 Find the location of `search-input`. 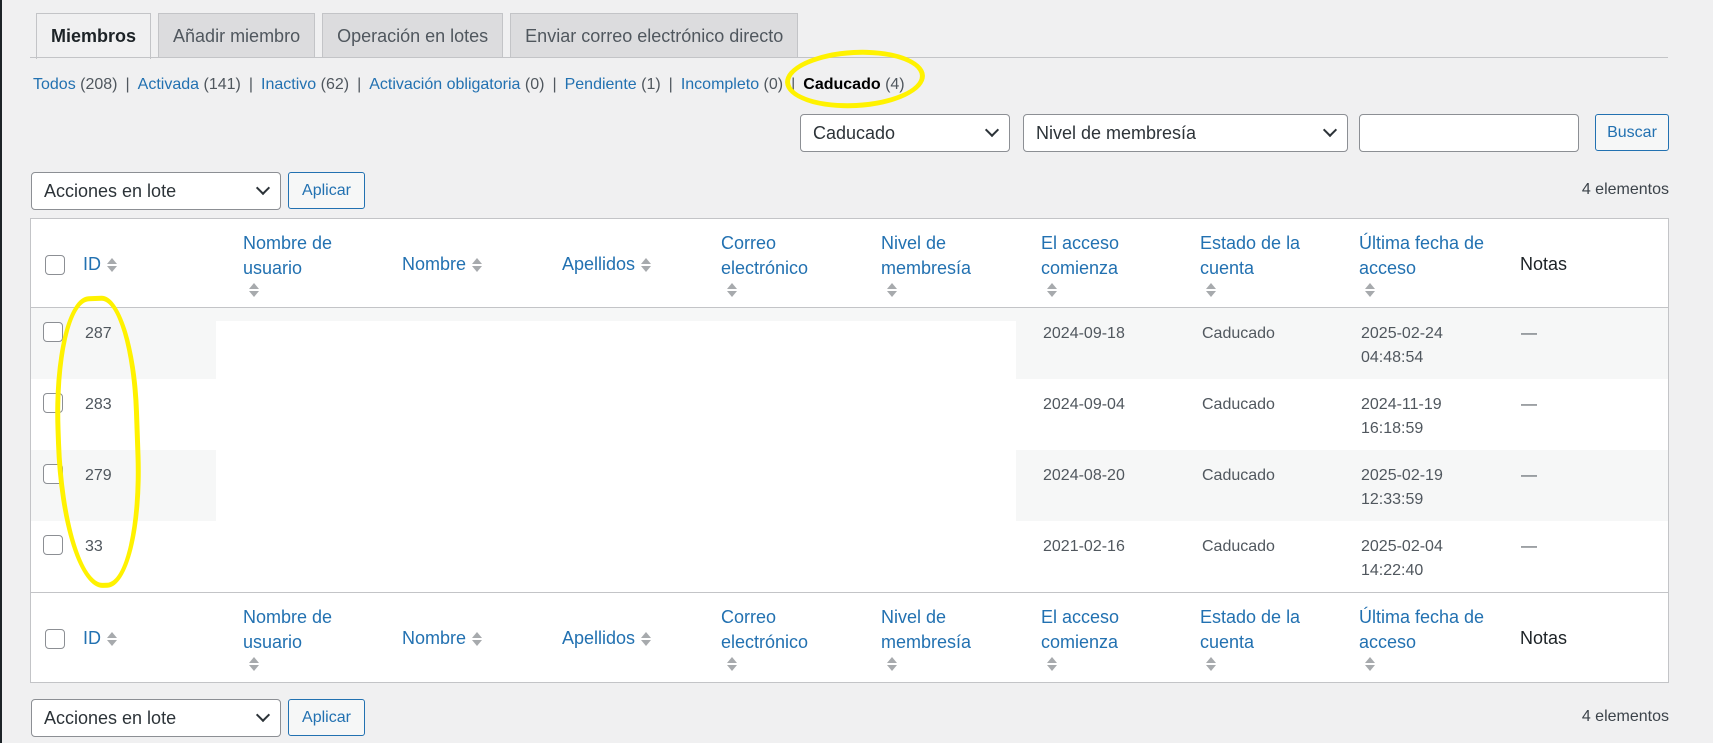

search-input is located at coordinates (1469, 133).